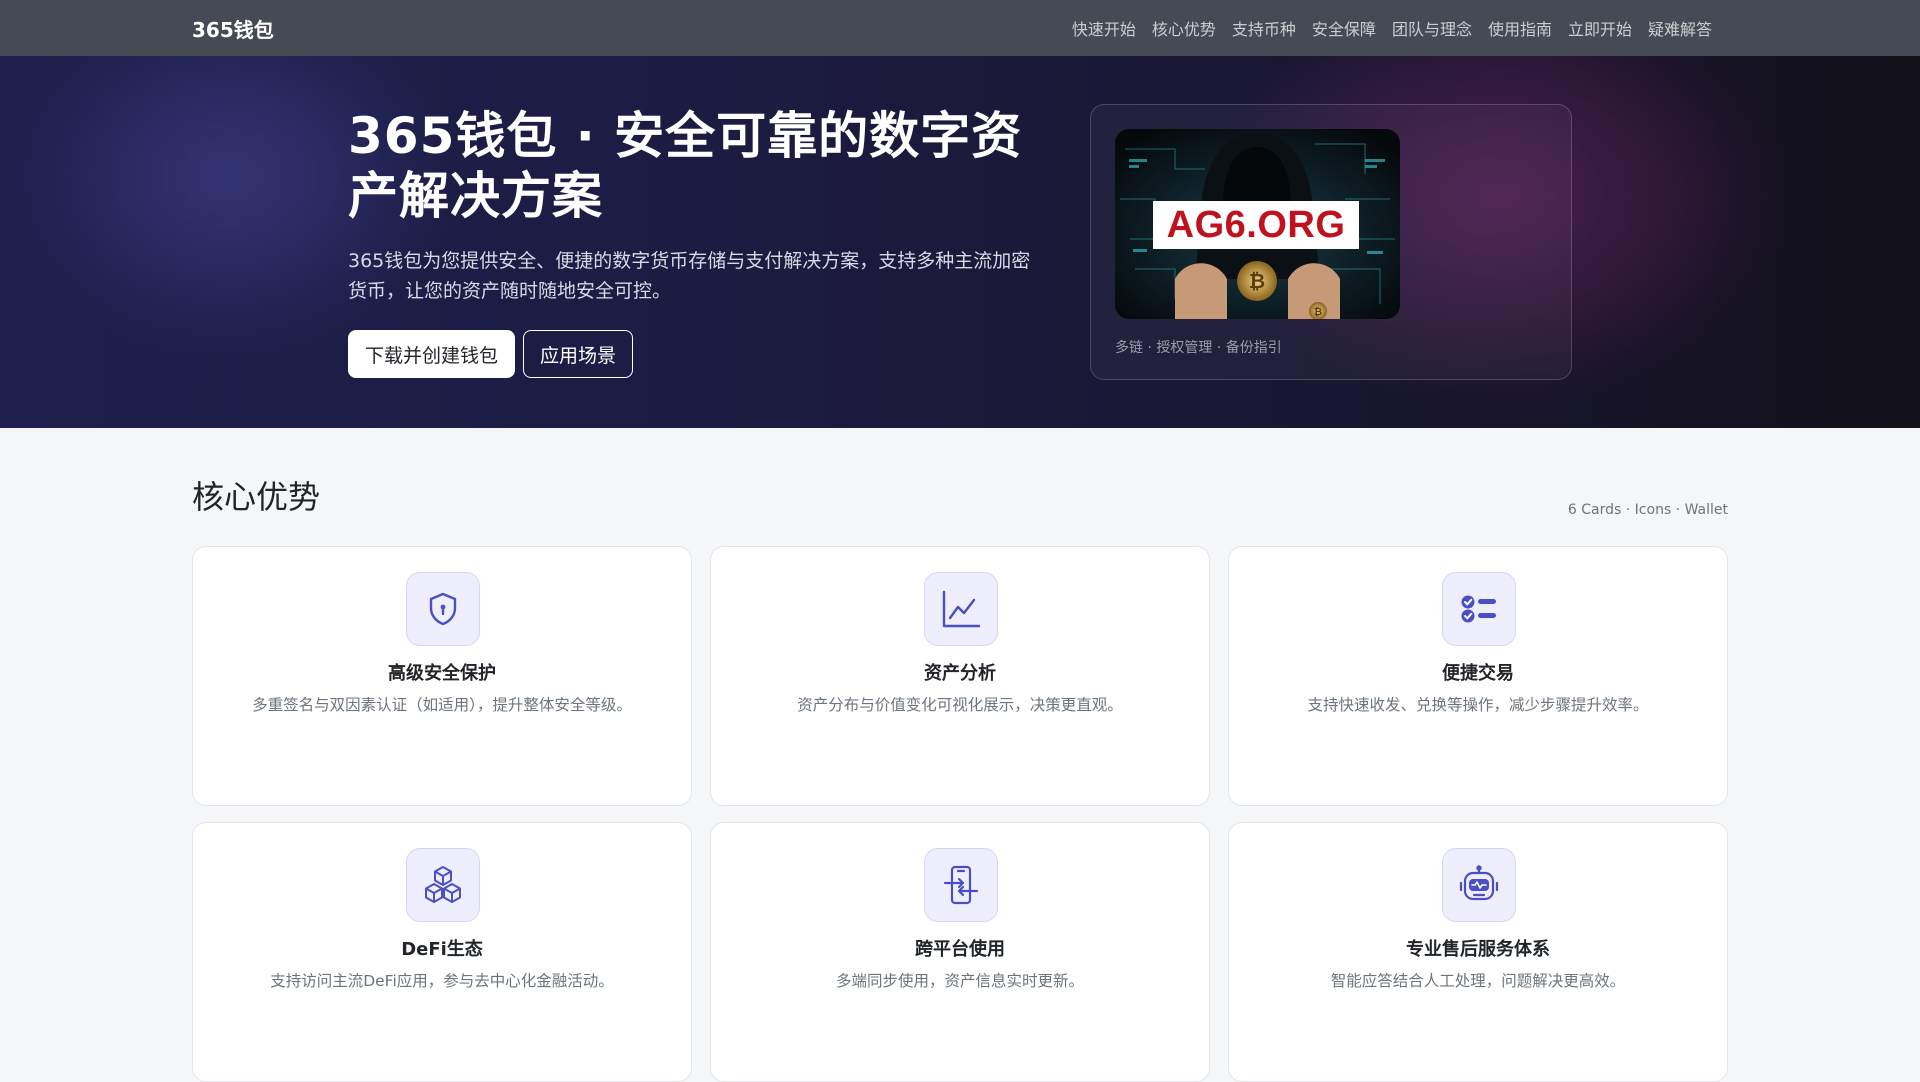  Describe the element at coordinates (1647, 510) in the screenshot. I see `section-meta: 6 Cards · Icons · Wallet` at that location.